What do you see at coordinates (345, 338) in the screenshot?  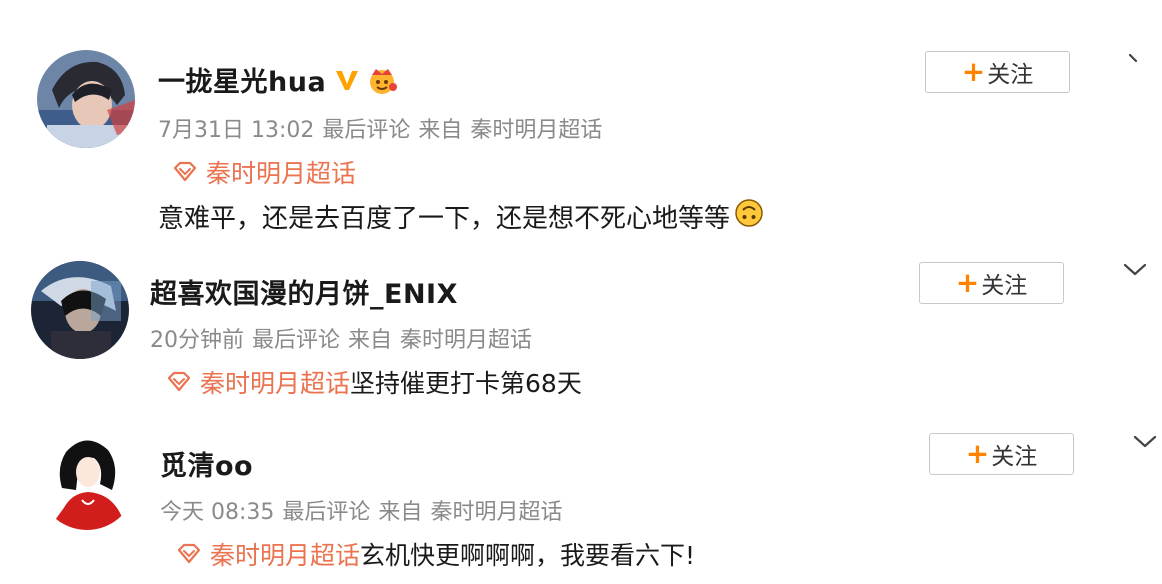 I see `post-meta: 20分钟前 最后评论 来自 秦时明月超话` at bounding box center [345, 338].